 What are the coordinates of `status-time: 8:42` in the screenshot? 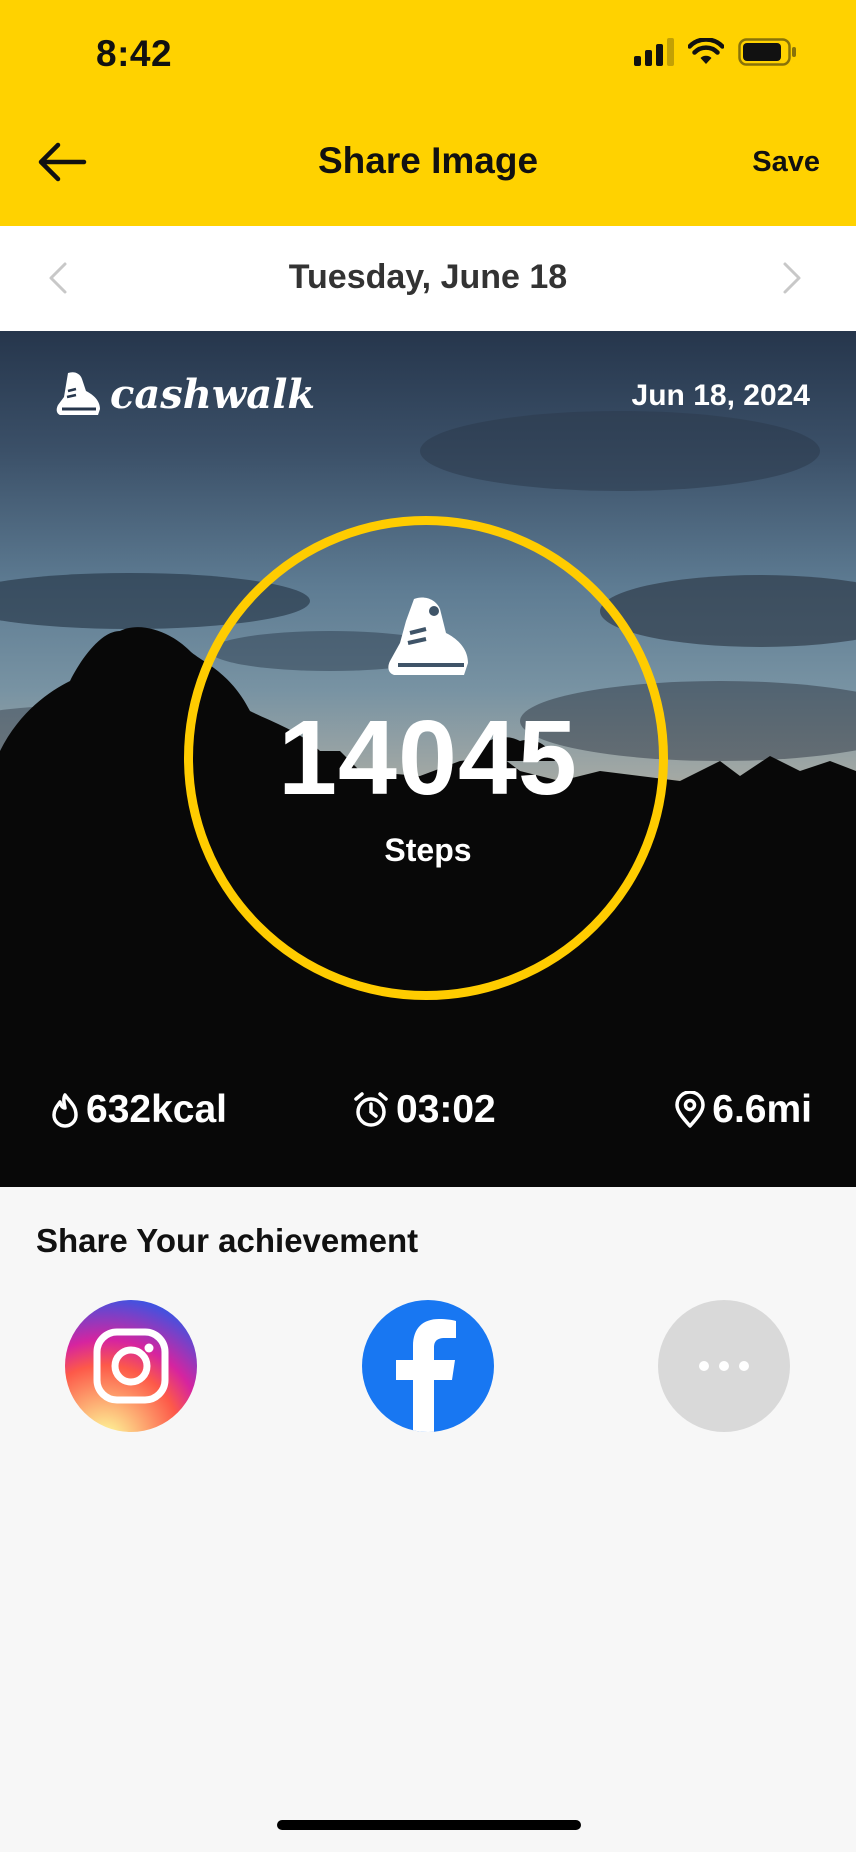 It's located at (134, 53).